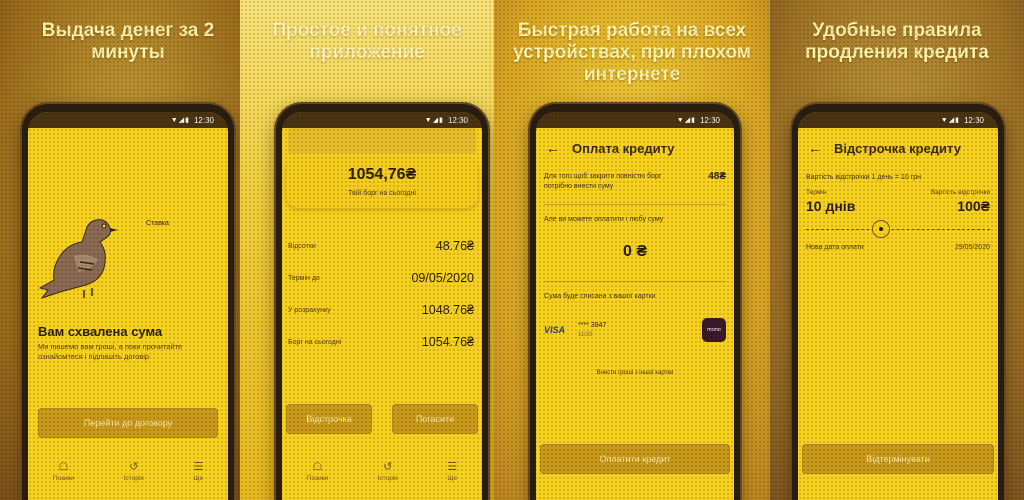 The image size is (1024, 500). What do you see at coordinates (897, 41) in the screenshot?
I see `headline: Удобные правила продления кредита` at bounding box center [897, 41].